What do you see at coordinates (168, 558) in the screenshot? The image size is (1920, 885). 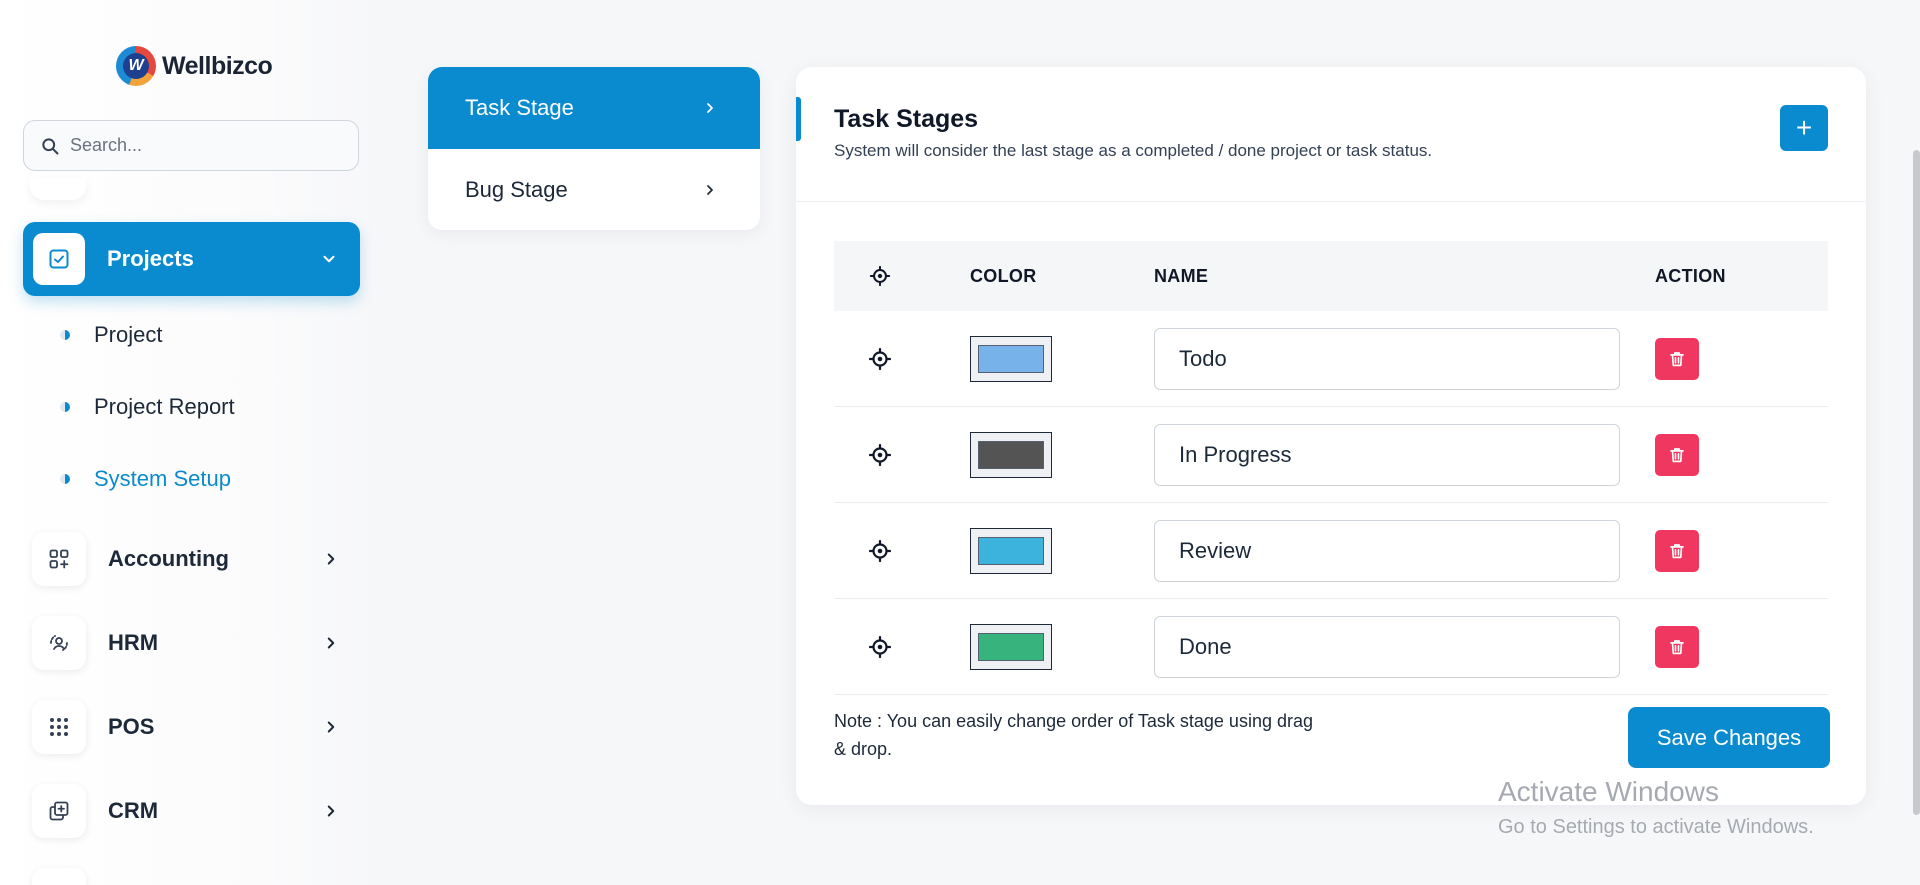 I see `sidebar-item-label: Accounting` at bounding box center [168, 558].